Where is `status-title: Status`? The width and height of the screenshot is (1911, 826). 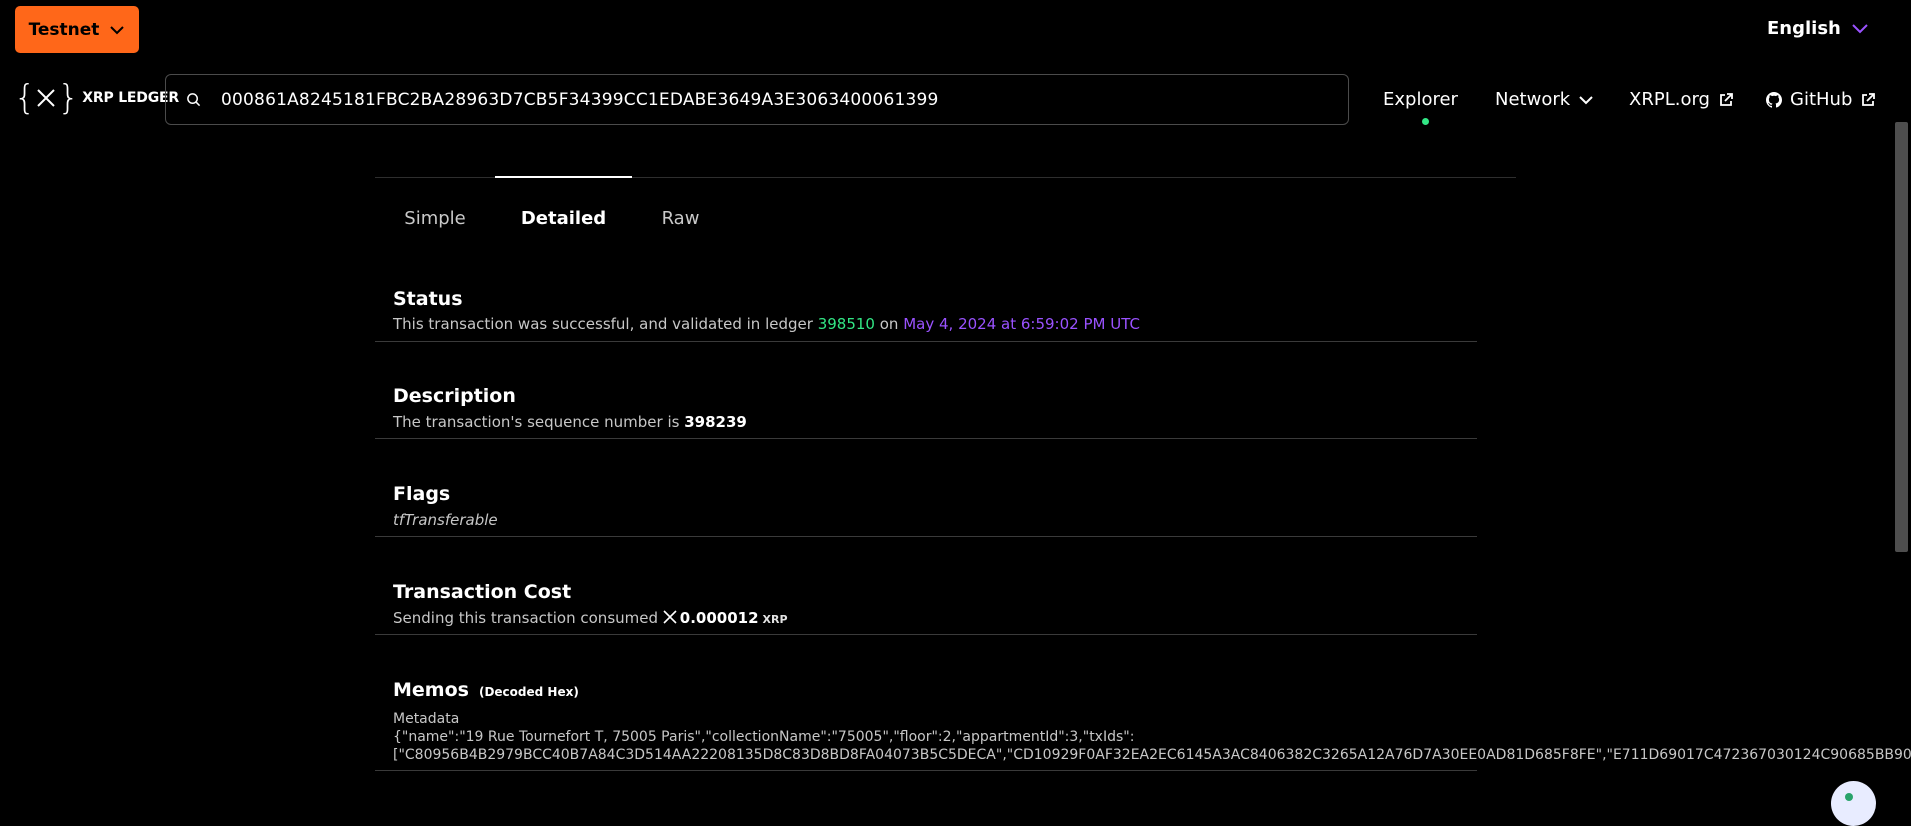 status-title: Status is located at coordinates (428, 299).